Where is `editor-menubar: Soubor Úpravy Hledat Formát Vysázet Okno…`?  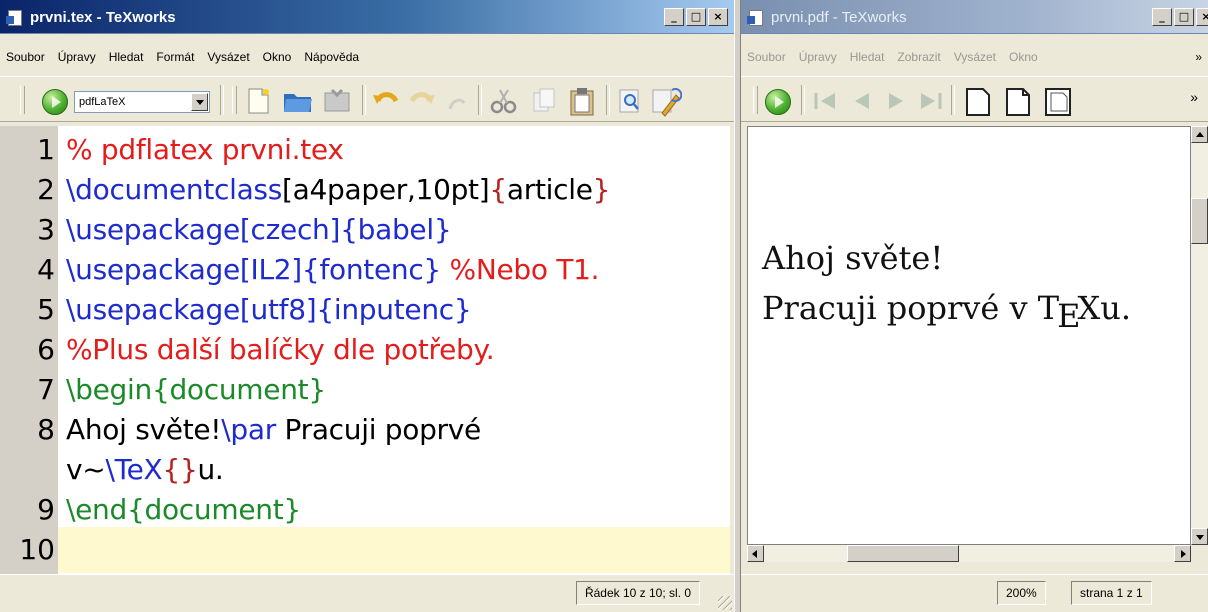 editor-menubar: Soubor Úpravy Hledat Formát Vysázet Okno… is located at coordinates (367, 57).